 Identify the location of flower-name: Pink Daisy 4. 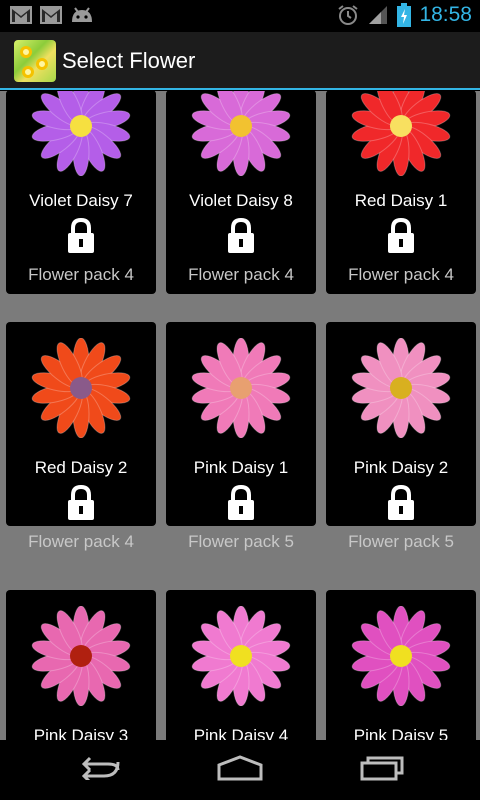
(241, 733).